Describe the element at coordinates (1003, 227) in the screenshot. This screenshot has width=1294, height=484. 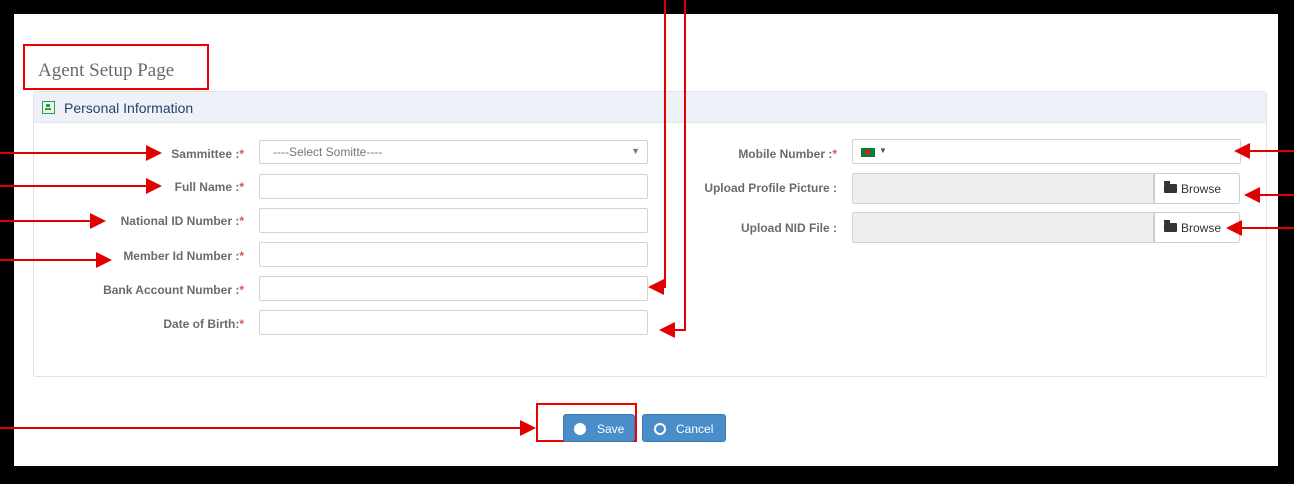
I see `nid-file-field` at that location.